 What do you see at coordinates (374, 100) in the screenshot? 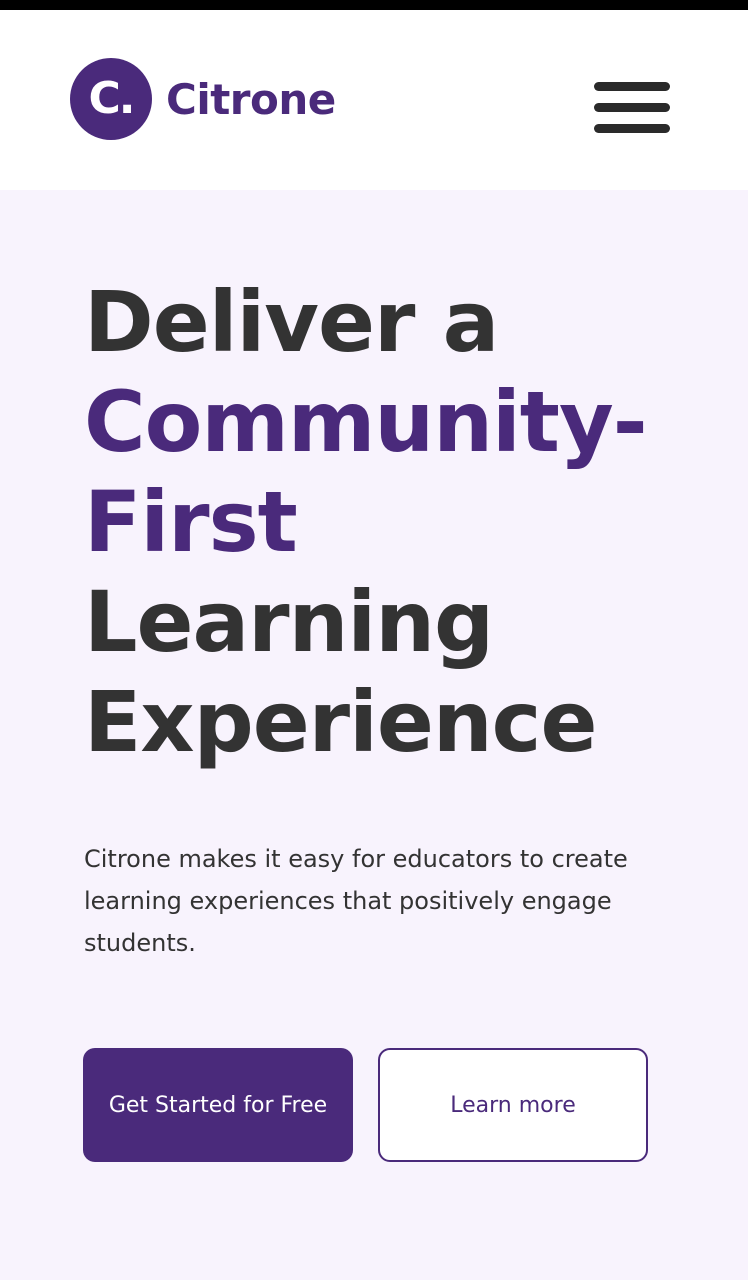
I see `site-header: C. Citrone` at bounding box center [374, 100].